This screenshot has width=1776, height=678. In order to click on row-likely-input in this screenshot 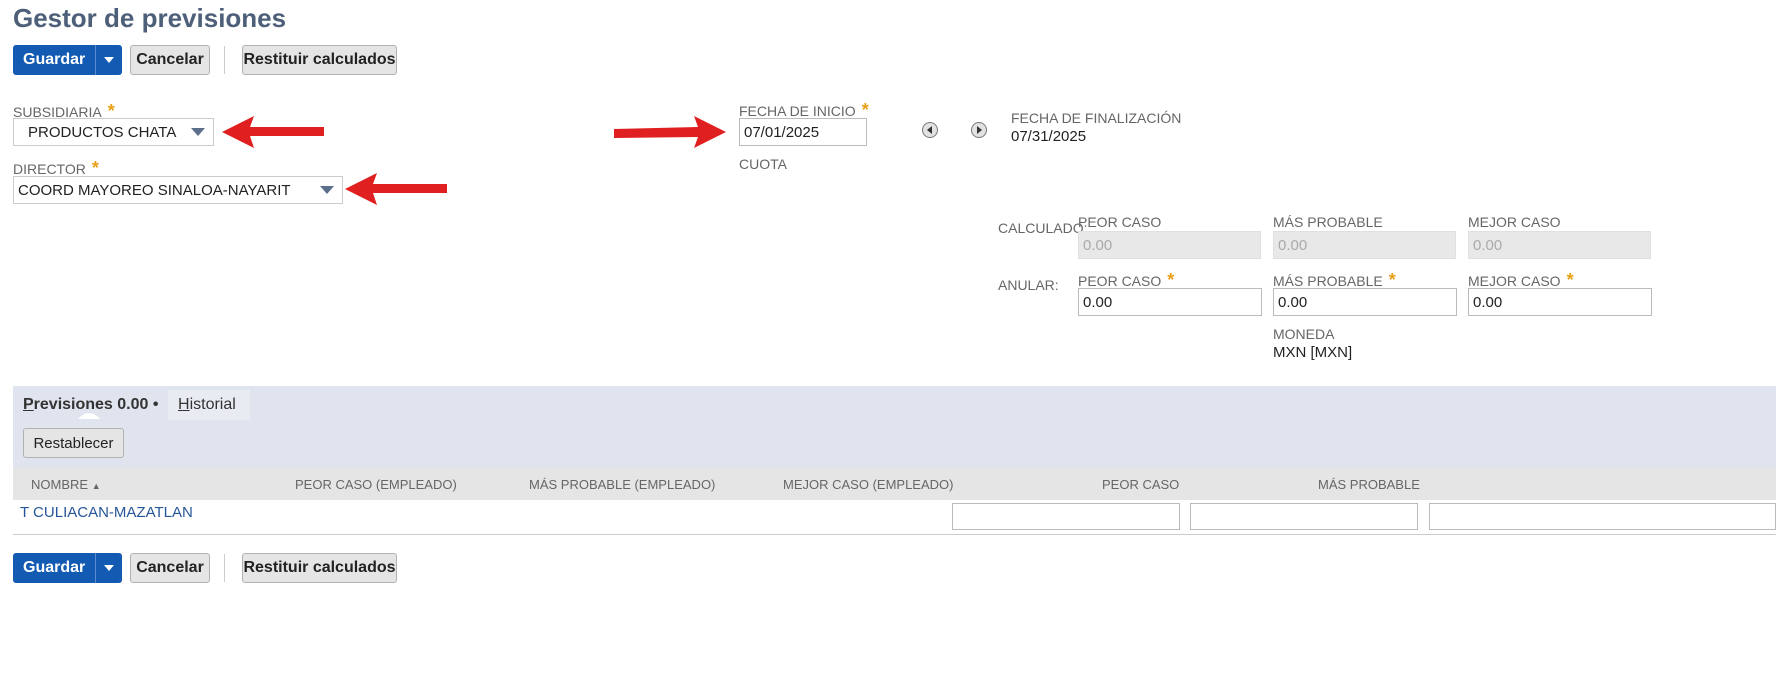, I will do `click(1304, 516)`.